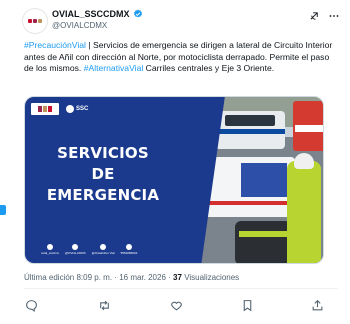  What do you see at coordinates (50, 247) in the screenshot?
I see `tiktok-icon` at bounding box center [50, 247].